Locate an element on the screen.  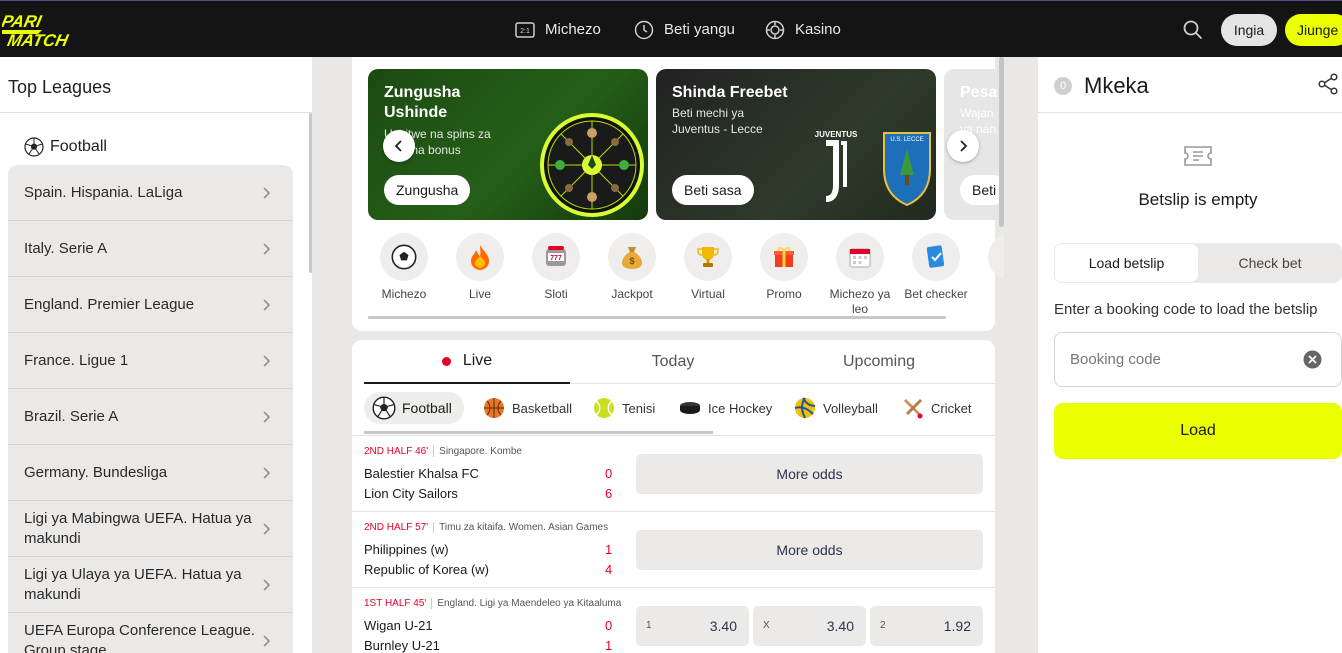
league-label: Ligi ya Ulaya ya UEFA. Hatua ya makundi is located at coordinates (133, 584).